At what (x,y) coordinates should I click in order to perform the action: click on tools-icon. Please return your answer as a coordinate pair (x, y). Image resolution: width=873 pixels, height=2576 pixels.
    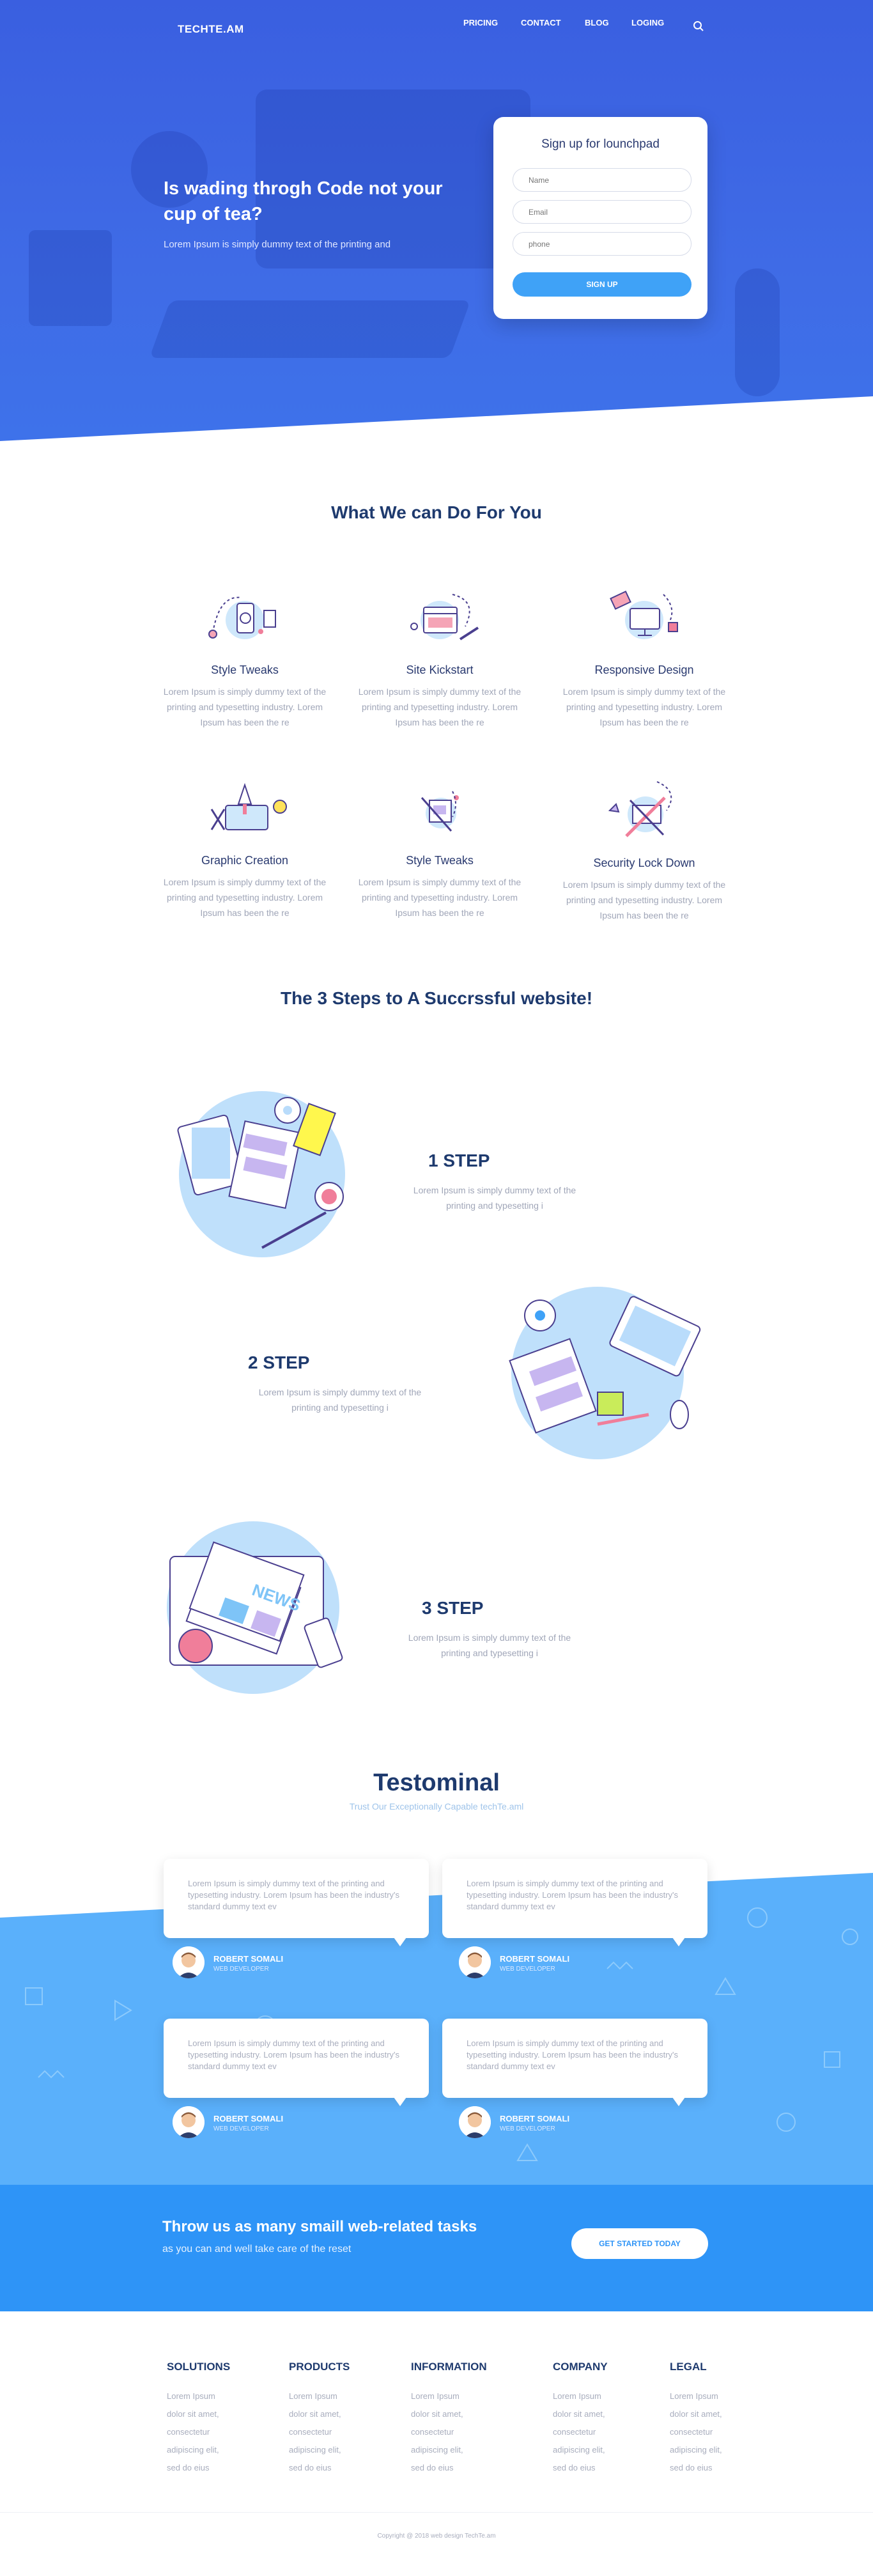
    Looking at the image, I should click on (640, 809).